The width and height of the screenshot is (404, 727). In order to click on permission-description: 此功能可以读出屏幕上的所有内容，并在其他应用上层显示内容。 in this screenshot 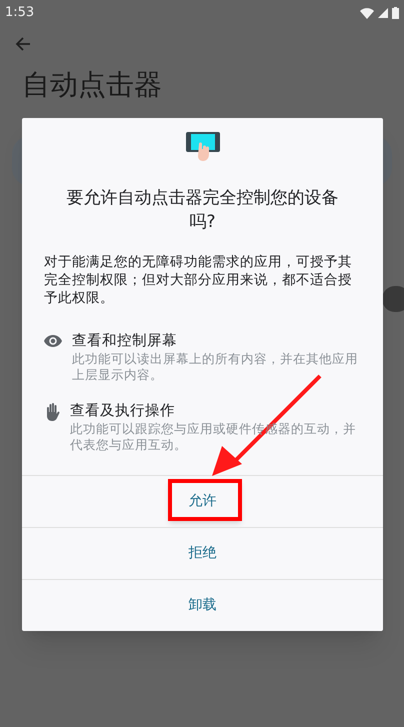, I will do `click(215, 367)`.